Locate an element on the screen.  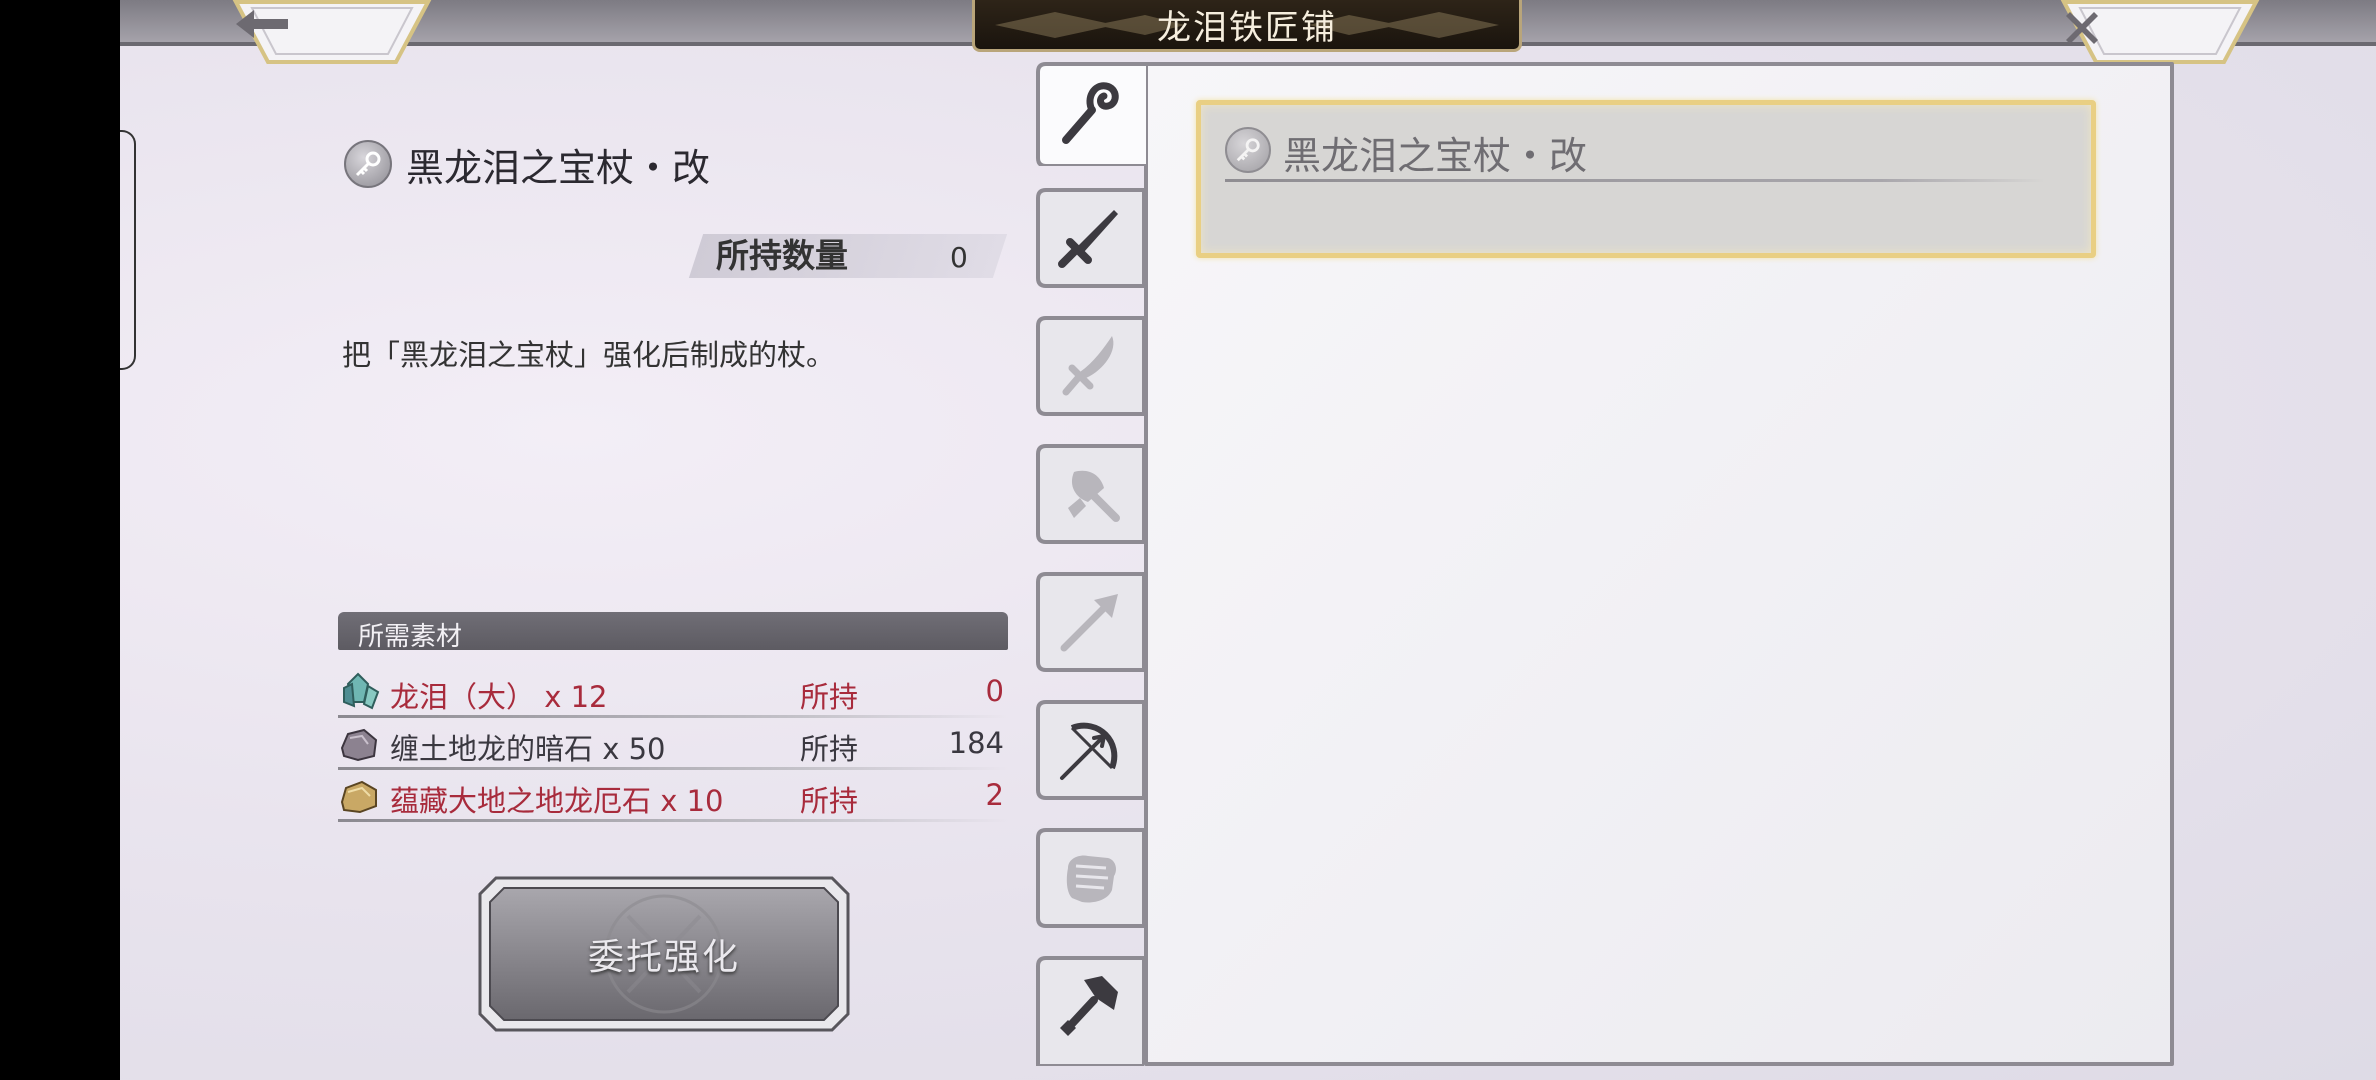
materials-header: 所需素材 is located at coordinates (673, 632).